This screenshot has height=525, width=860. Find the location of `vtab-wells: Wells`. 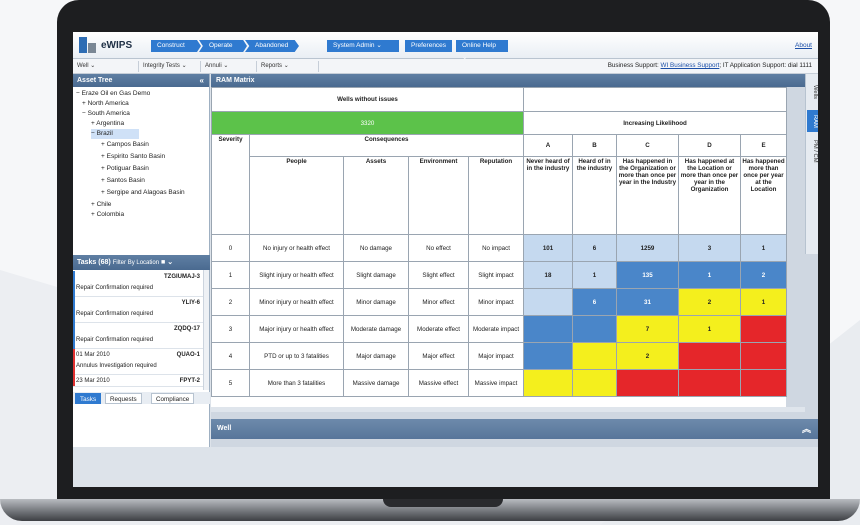

vtab-wells: Wells is located at coordinates (812, 92).